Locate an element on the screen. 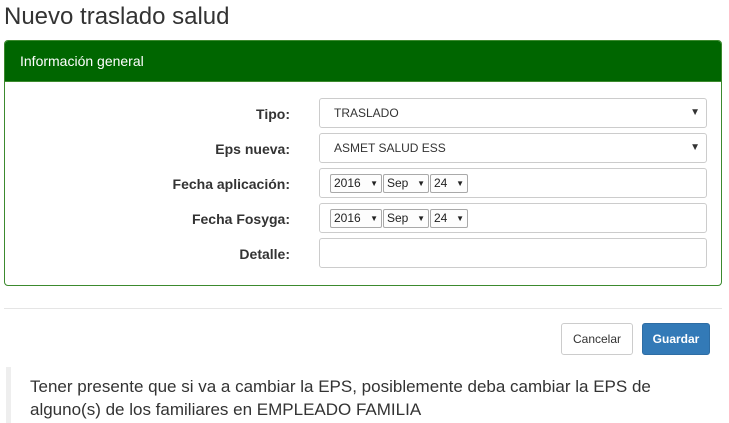 The image size is (729, 423). fecha-fosyga-day-select: 24 ▼ is located at coordinates (449, 218).